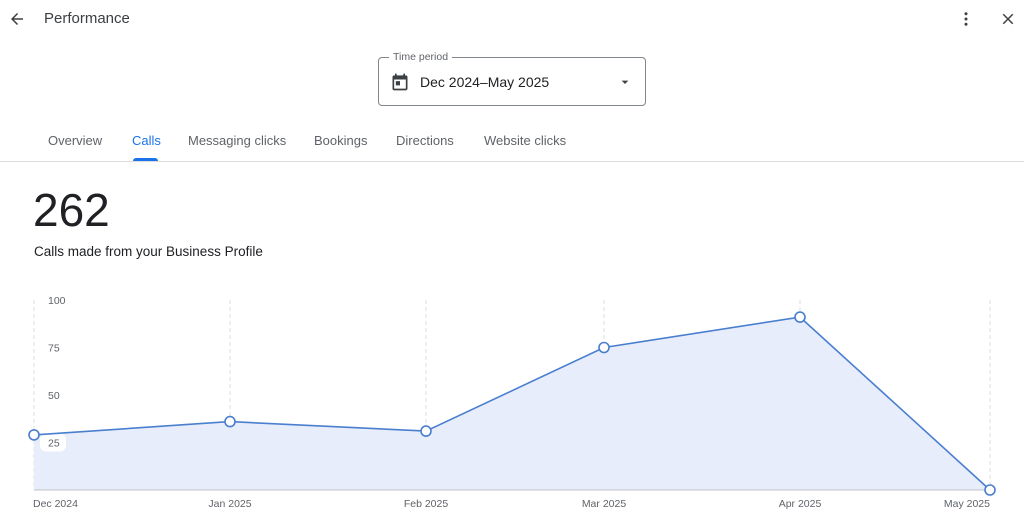 This screenshot has height=528, width=1024. Describe the element at coordinates (990, 490) in the screenshot. I see `data-point-may-2025` at that location.